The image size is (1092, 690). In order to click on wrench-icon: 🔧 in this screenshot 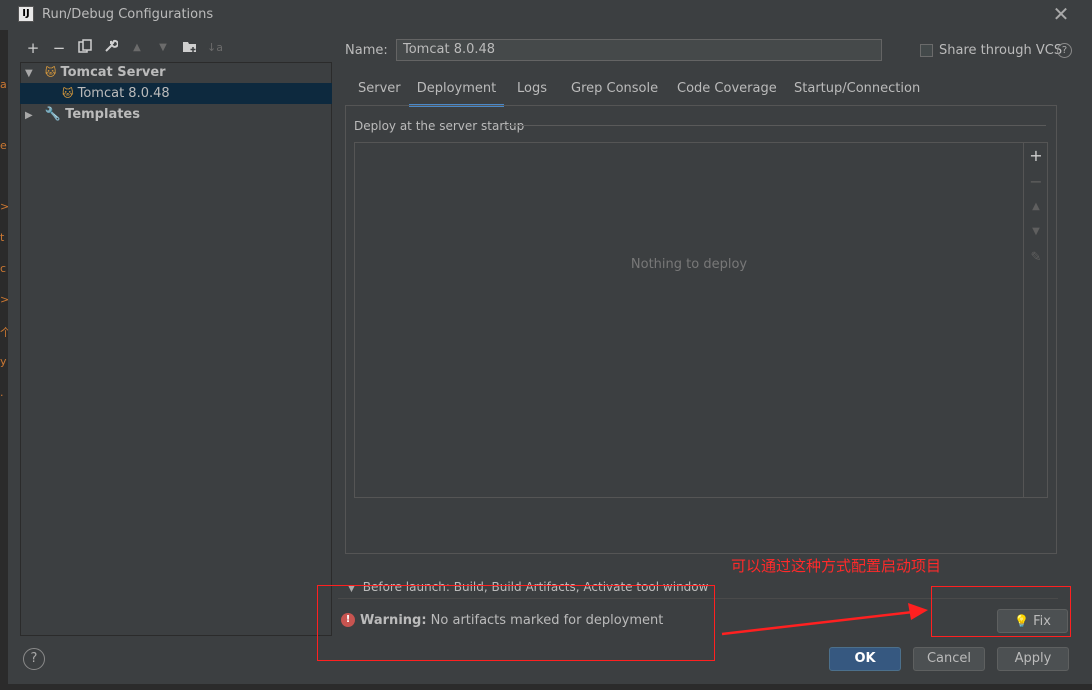, I will do `click(53, 114)`.